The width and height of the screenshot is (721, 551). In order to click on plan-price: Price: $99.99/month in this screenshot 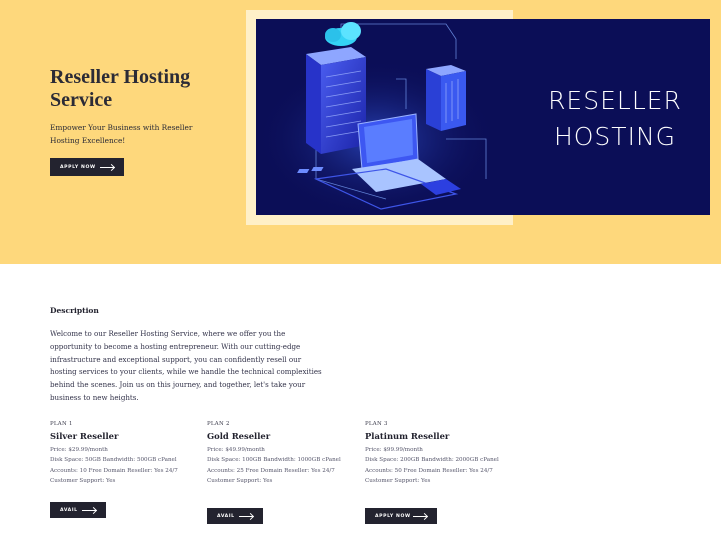, I will do `click(394, 450)`.